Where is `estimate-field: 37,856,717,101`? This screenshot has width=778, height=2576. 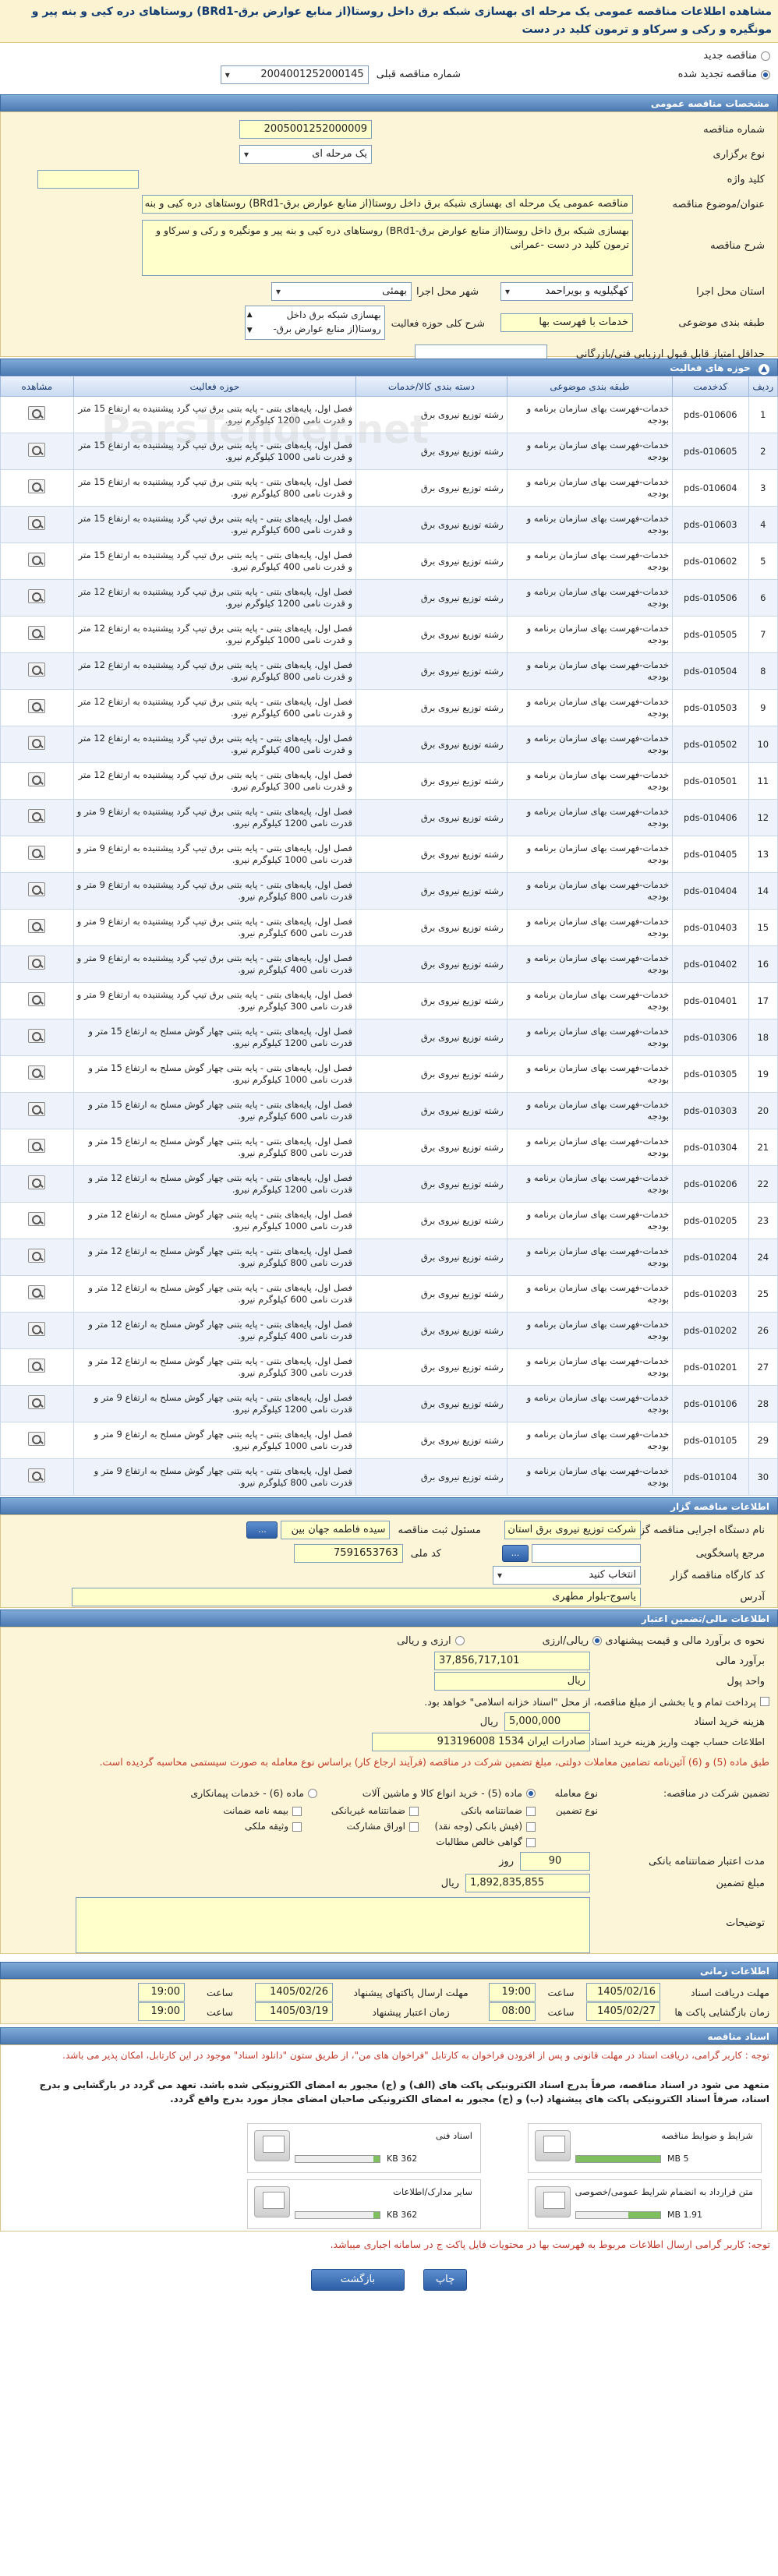 estimate-field: 37,856,717,101 is located at coordinates (512, 1661).